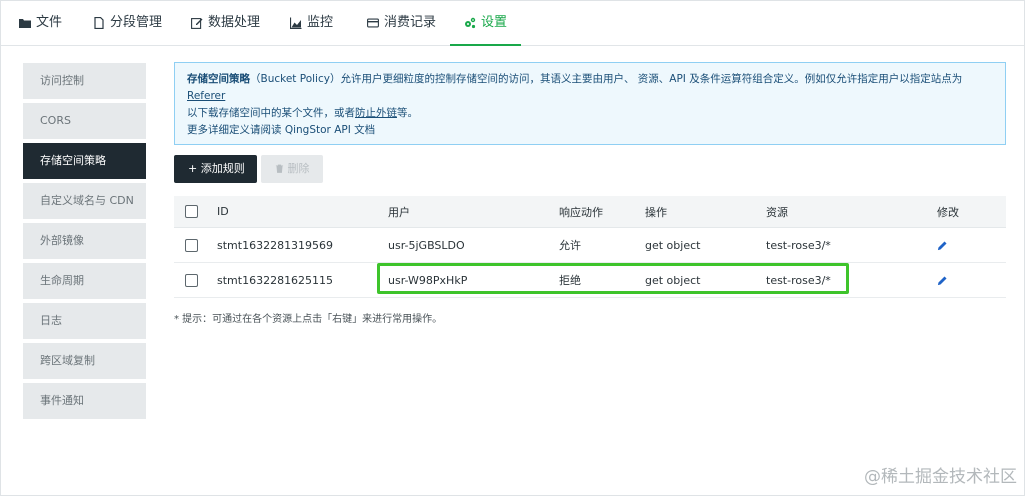 This screenshot has width=1025, height=496. I want to click on info-text-2: 以下载存储空间中的某个文件，或者, so click(271, 113).